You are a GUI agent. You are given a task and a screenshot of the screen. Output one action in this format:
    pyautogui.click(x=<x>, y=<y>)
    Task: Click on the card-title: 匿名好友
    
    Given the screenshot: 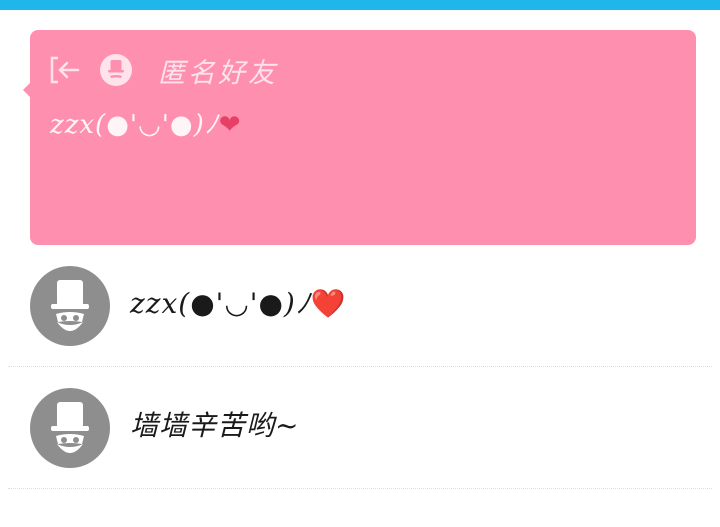 What is the action you would take?
    pyautogui.click(x=218, y=73)
    